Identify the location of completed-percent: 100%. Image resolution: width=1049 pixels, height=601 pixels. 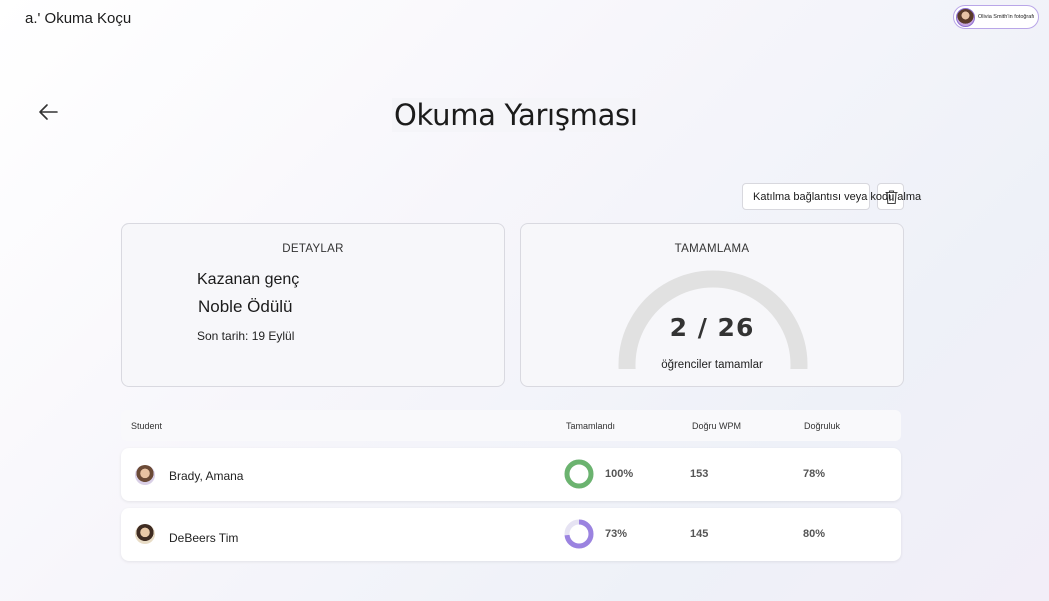
(619, 474).